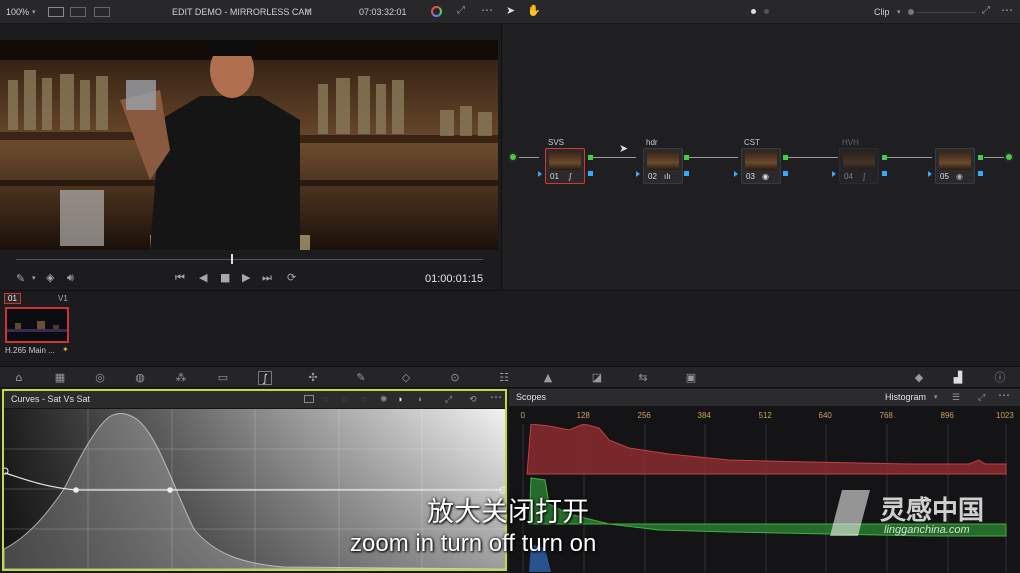 The image size is (1020, 573). Describe the element at coordinates (78, 12) in the screenshot. I see `split-viewer-icon` at that location.